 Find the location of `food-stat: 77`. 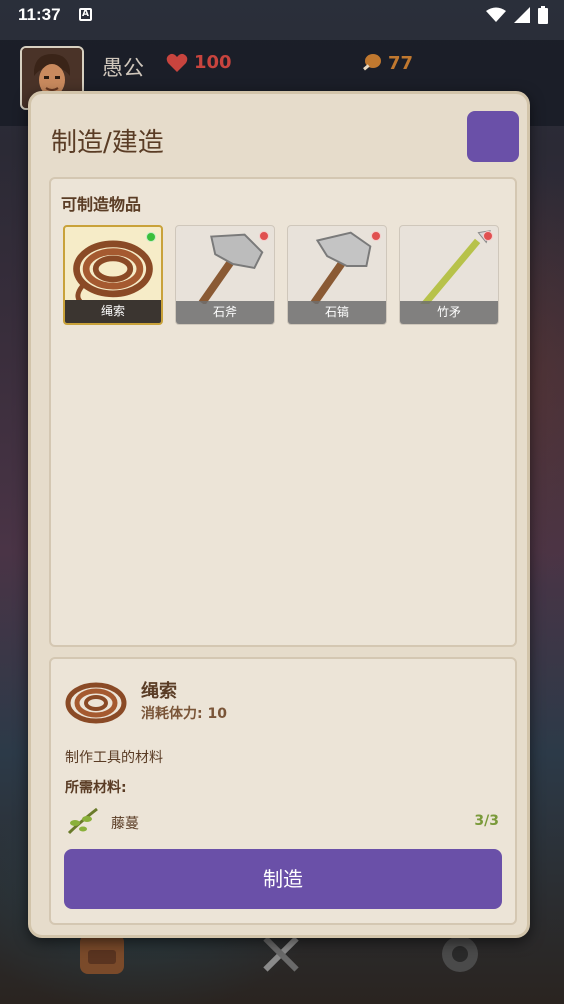

food-stat: 77 is located at coordinates (386, 63).